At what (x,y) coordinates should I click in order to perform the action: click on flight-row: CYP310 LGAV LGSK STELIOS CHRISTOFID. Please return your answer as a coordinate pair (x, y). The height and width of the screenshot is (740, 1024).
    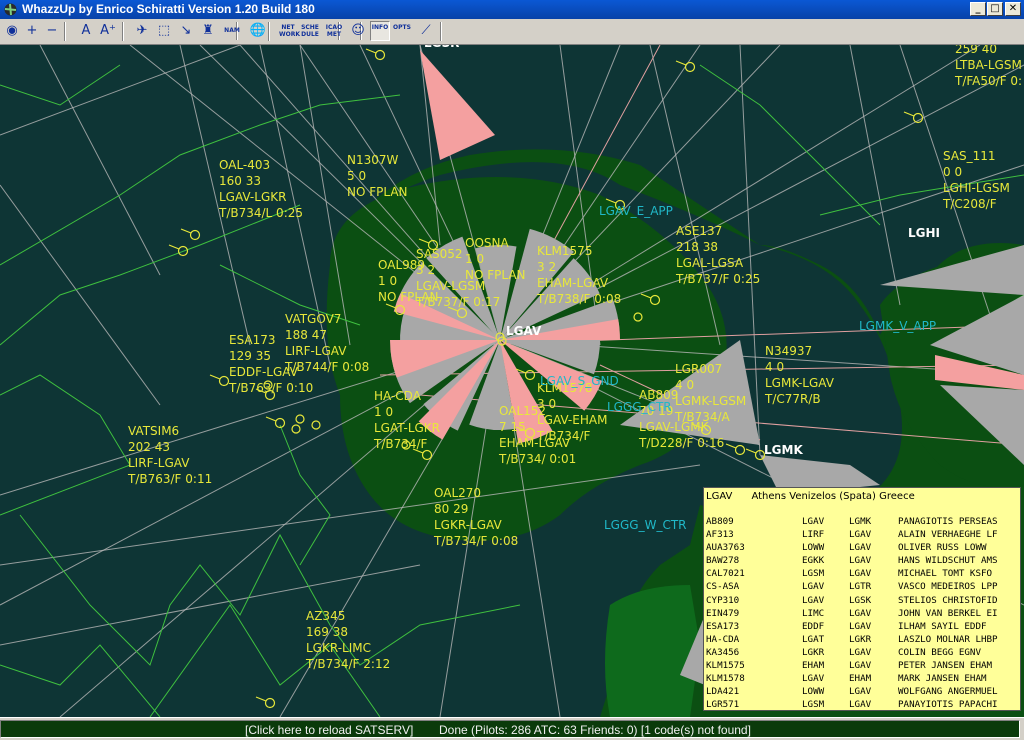
    Looking at the image, I should click on (863, 600).